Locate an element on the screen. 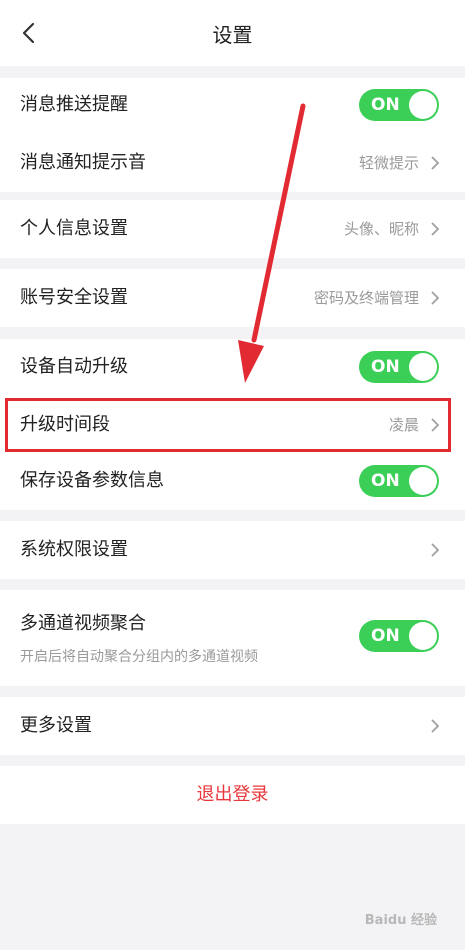 The width and height of the screenshot is (465, 950). watermark-logo: Baidu 经验 is located at coordinates (400, 920).